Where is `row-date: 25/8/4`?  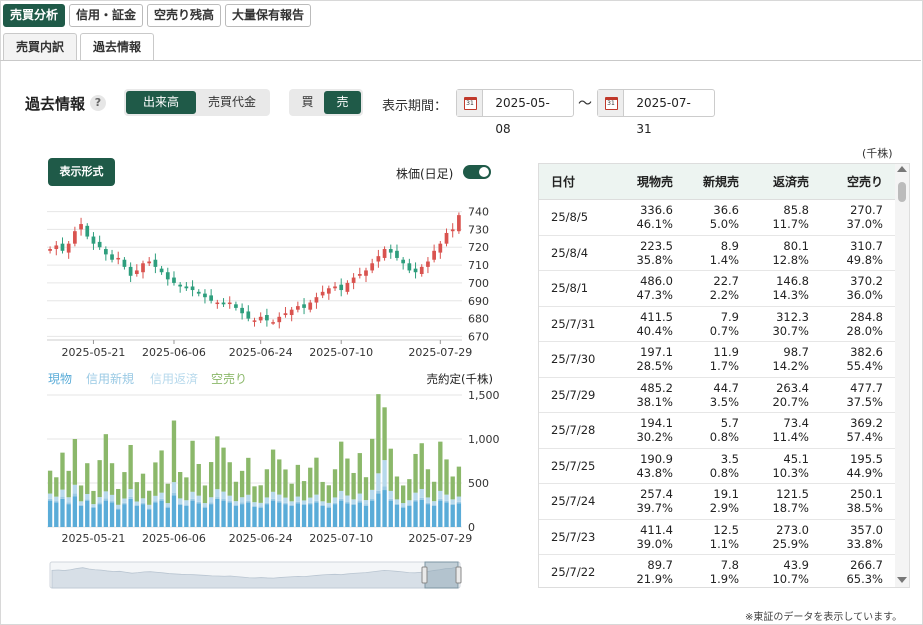 row-date: 25/8/4 is located at coordinates (570, 252).